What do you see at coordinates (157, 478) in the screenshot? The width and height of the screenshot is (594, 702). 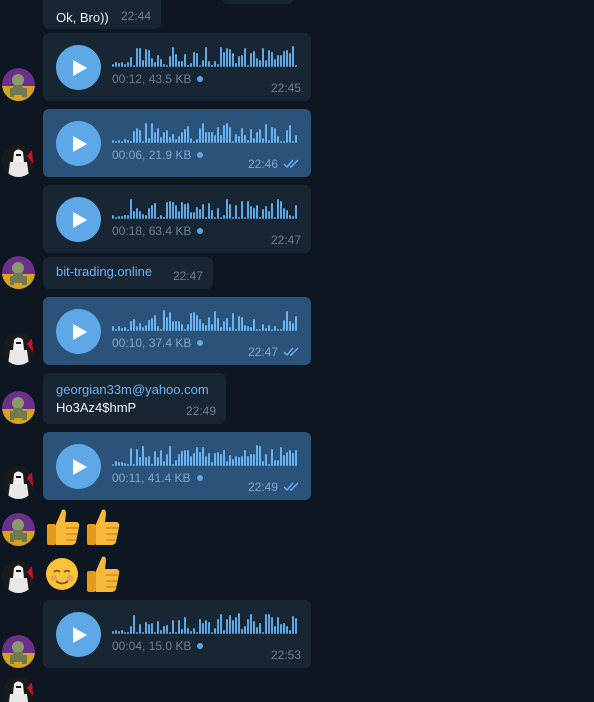 I see `voice-meta: 00:11, 41.4 KB` at bounding box center [157, 478].